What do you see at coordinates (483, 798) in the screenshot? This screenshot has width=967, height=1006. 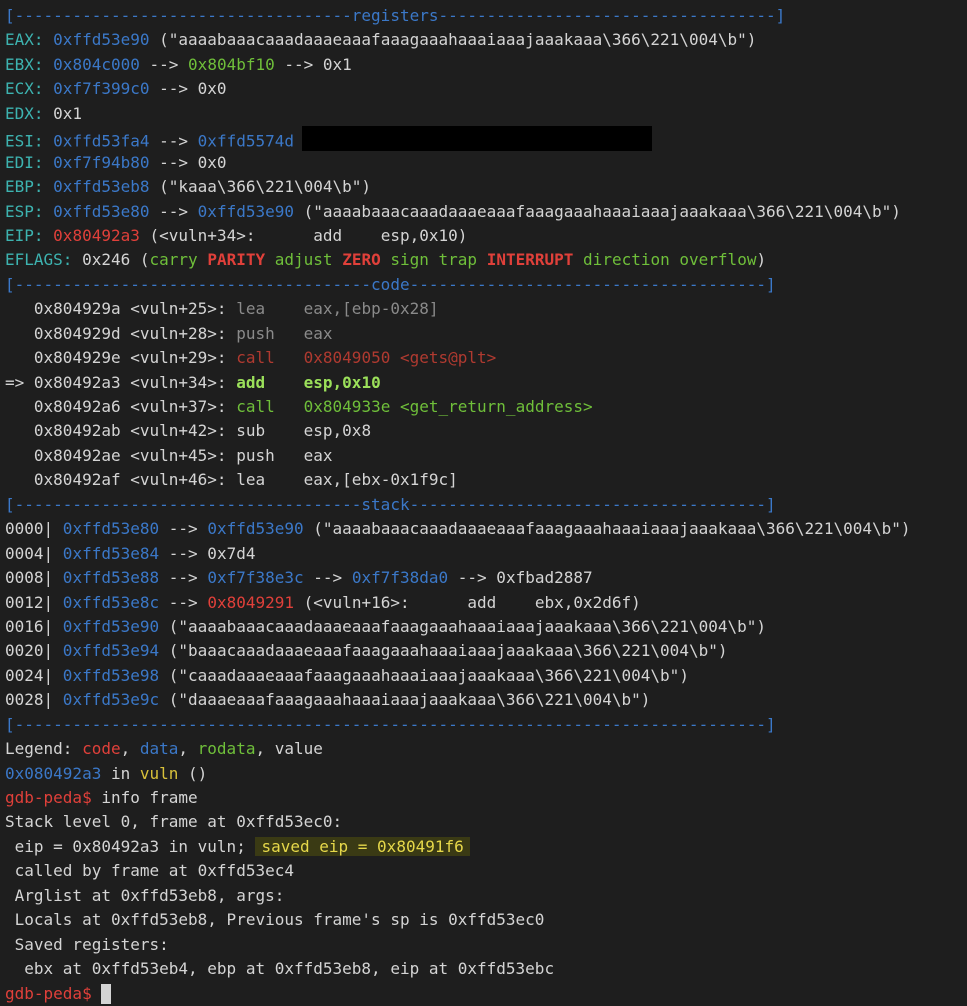 I see `command-line: gdb-peda$ info frame` at bounding box center [483, 798].